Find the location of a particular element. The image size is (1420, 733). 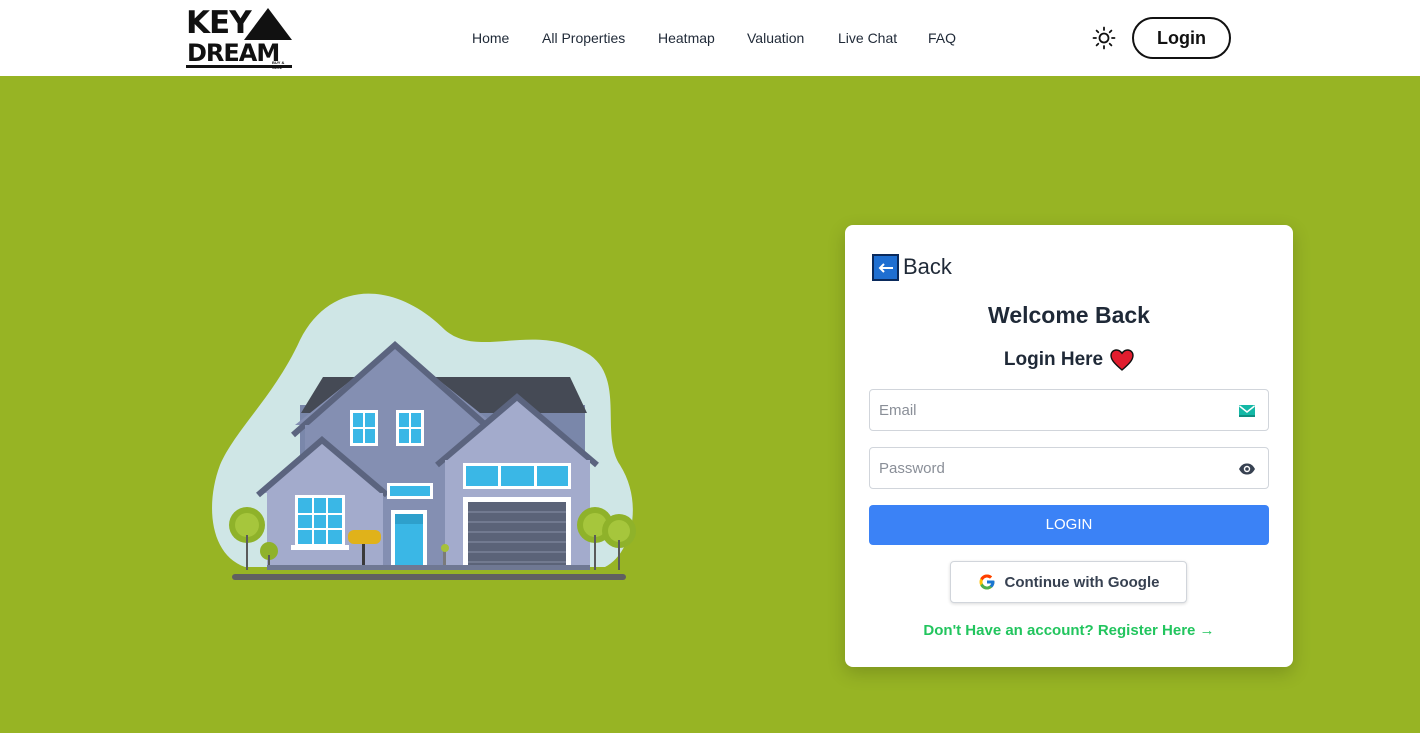

envelope-icon is located at coordinates (1247, 411).